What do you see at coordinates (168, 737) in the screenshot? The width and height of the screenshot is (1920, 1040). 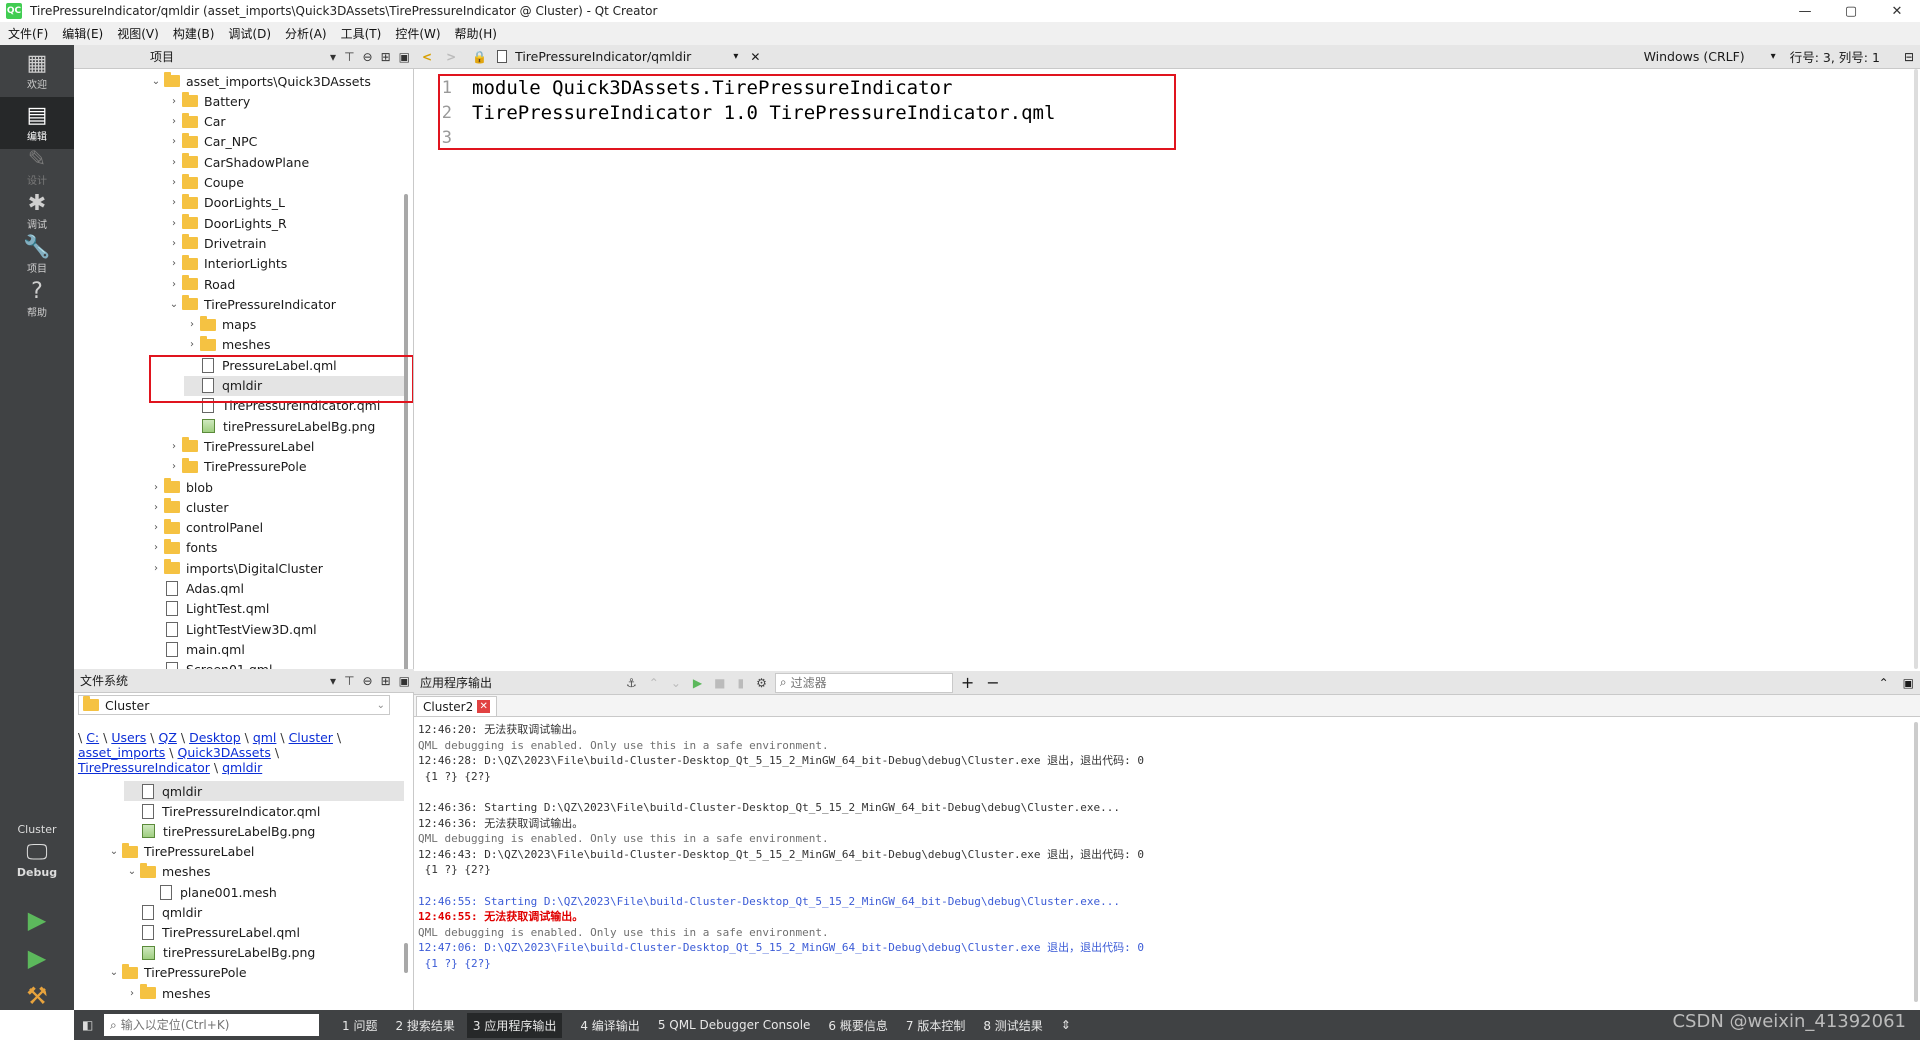 I see `path-segment: QZ` at bounding box center [168, 737].